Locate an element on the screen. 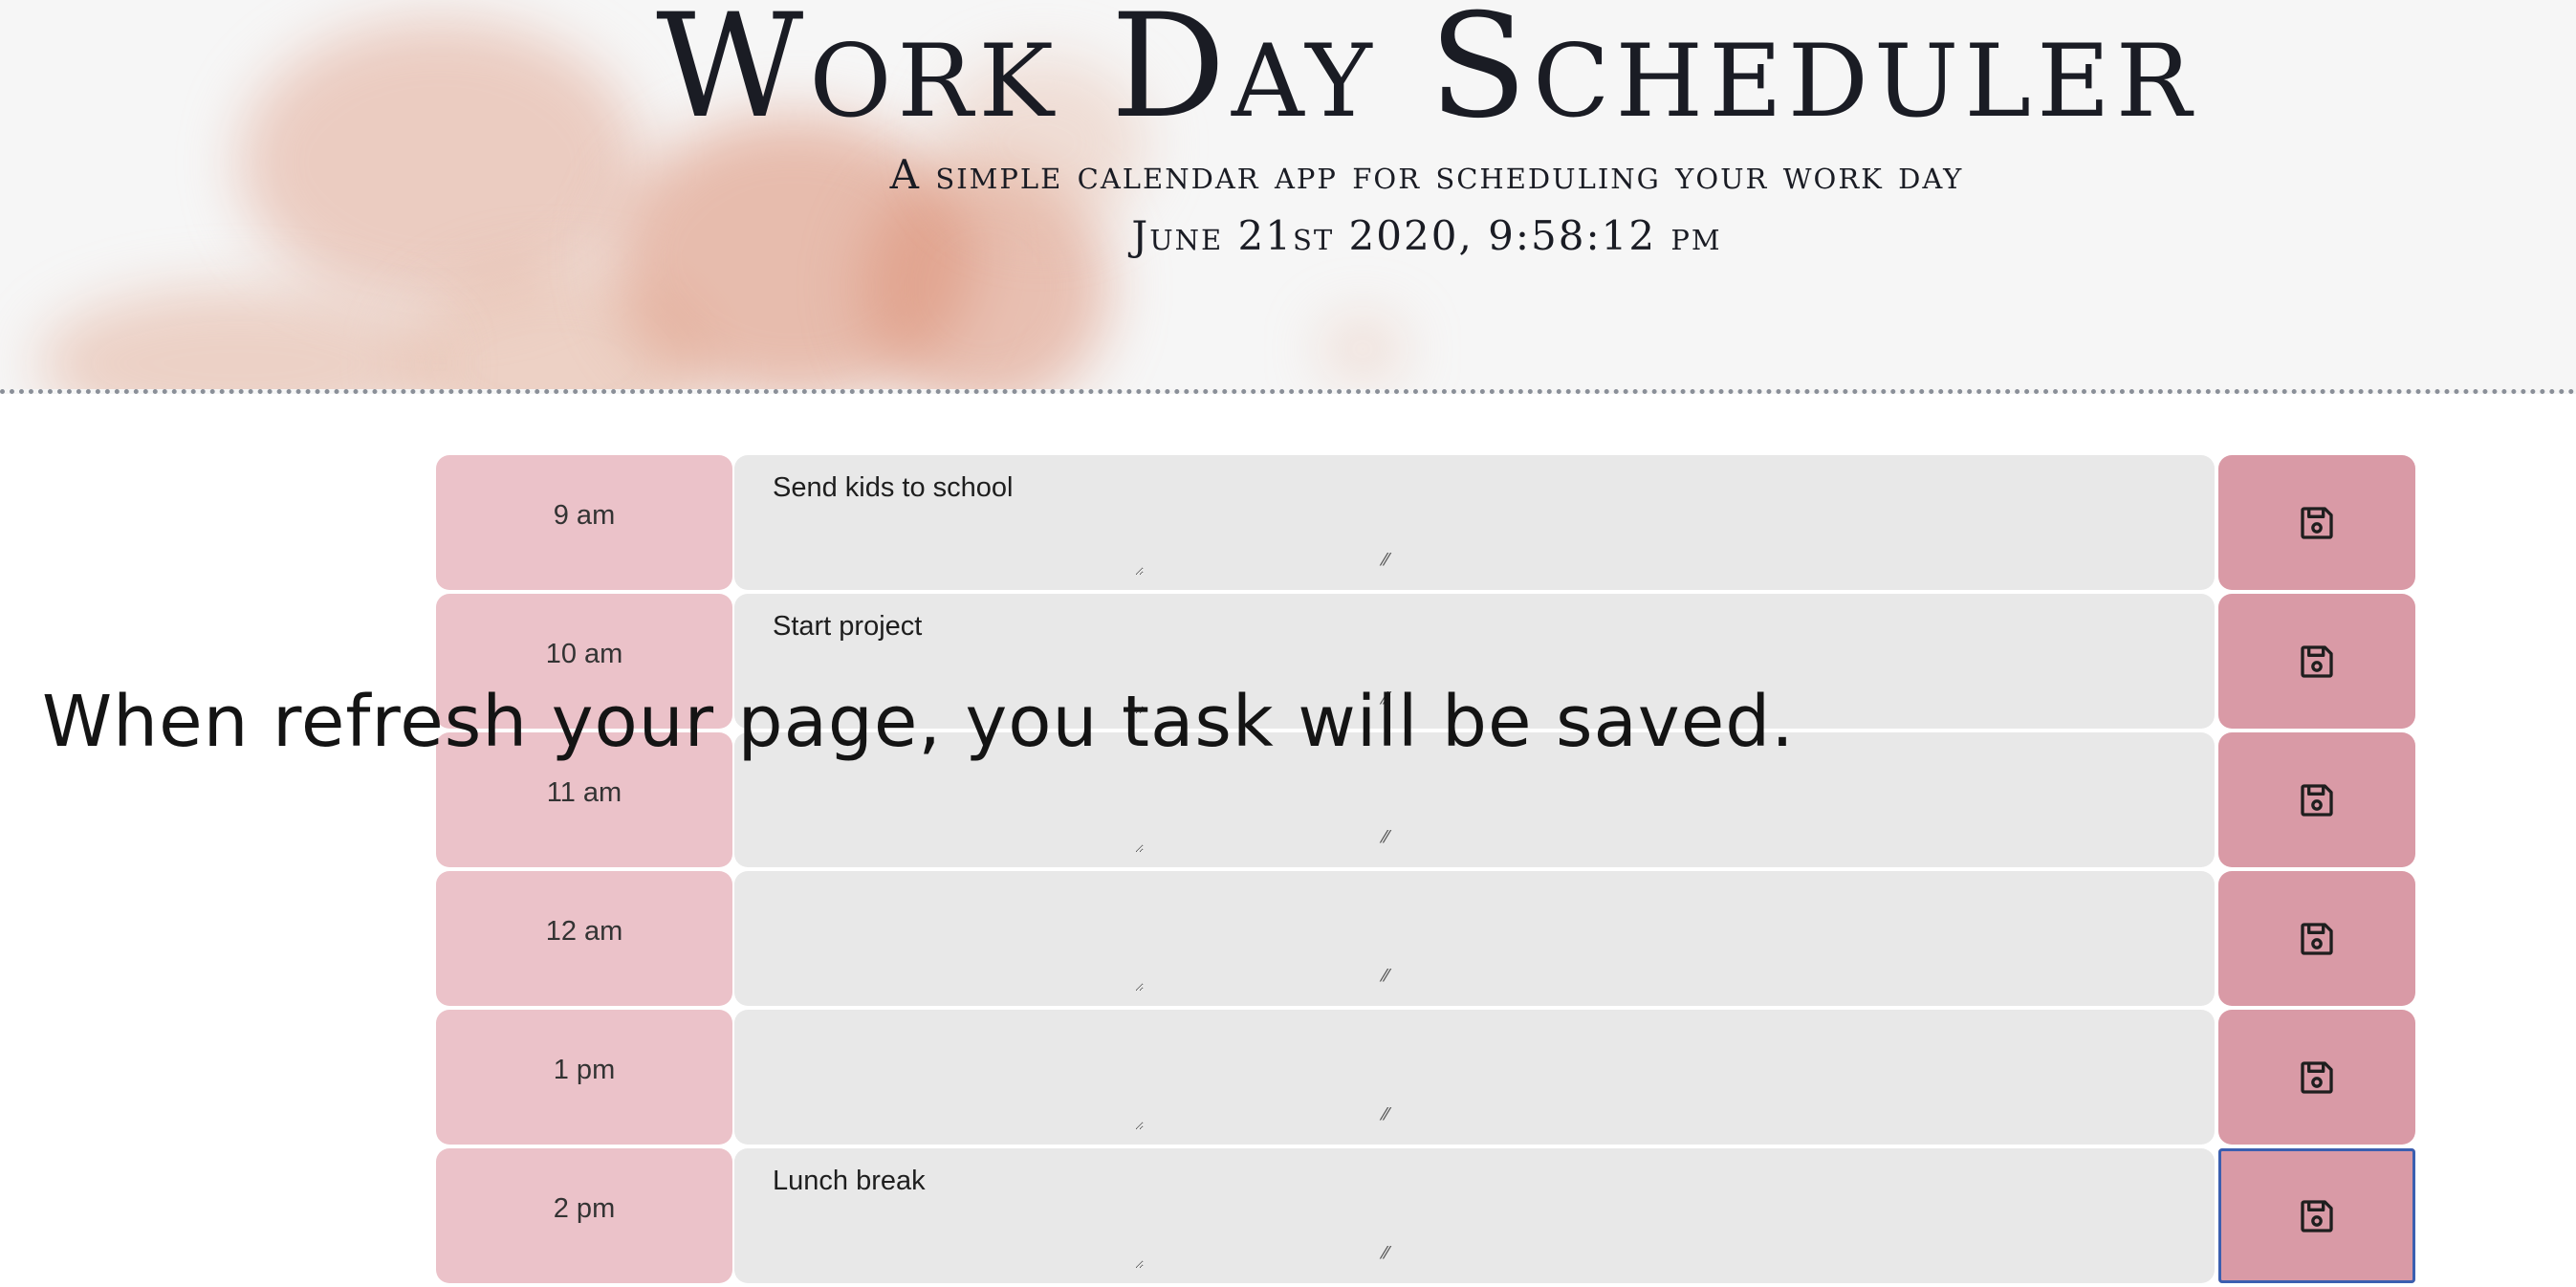 The height and width of the screenshot is (1287, 2576). time-block-row: 2 pm Lunch break ⁄⁄ is located at coordinates (1426, 1215).